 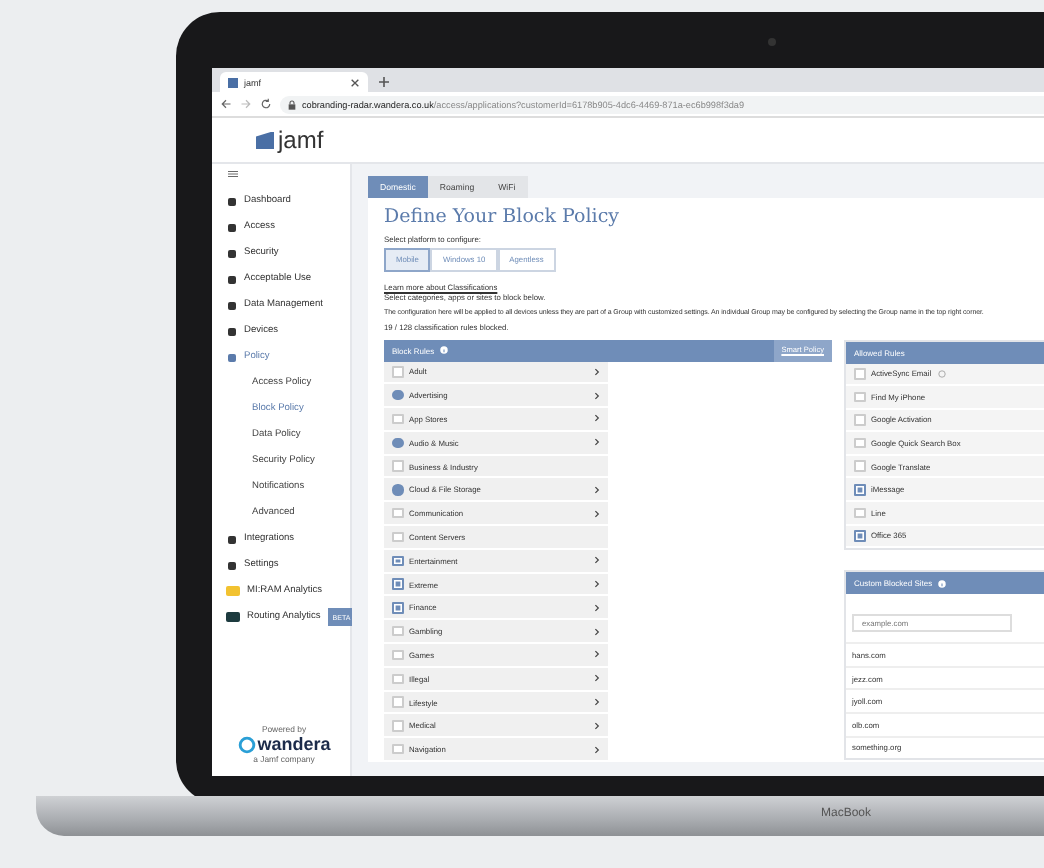 What do you see at coordinates (266, 104) in the screenshot?
I see `reload-icon` at bounding box center [266, 104].